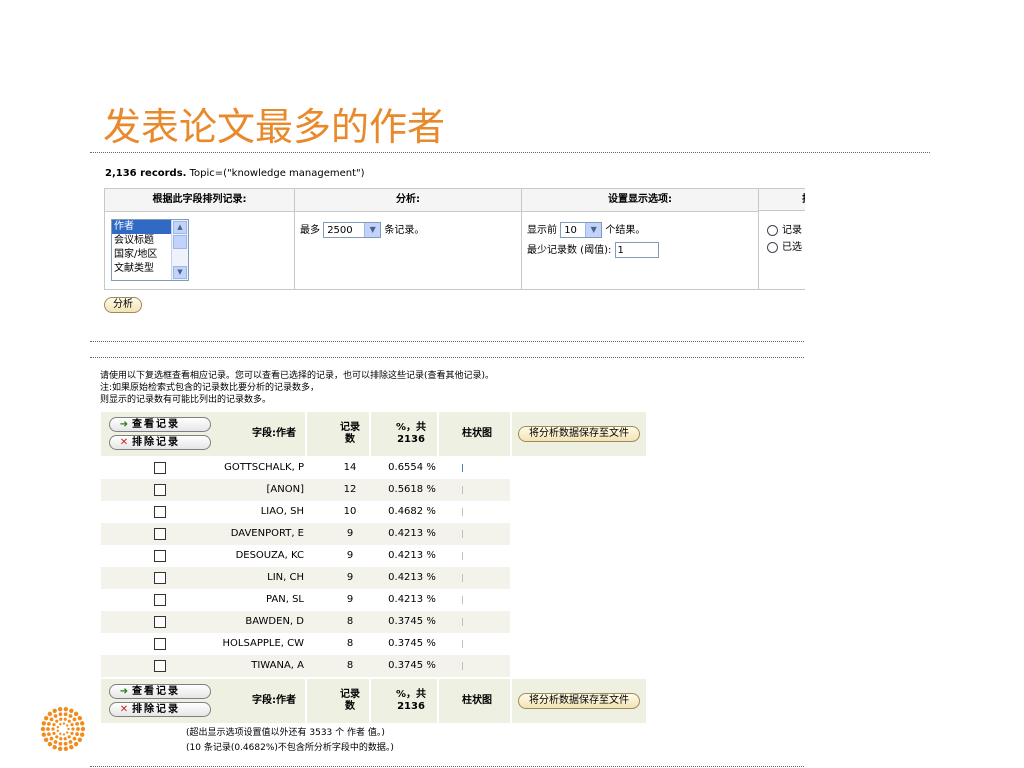  I want to click on show-prefix: 显示前, so click(542, 230).